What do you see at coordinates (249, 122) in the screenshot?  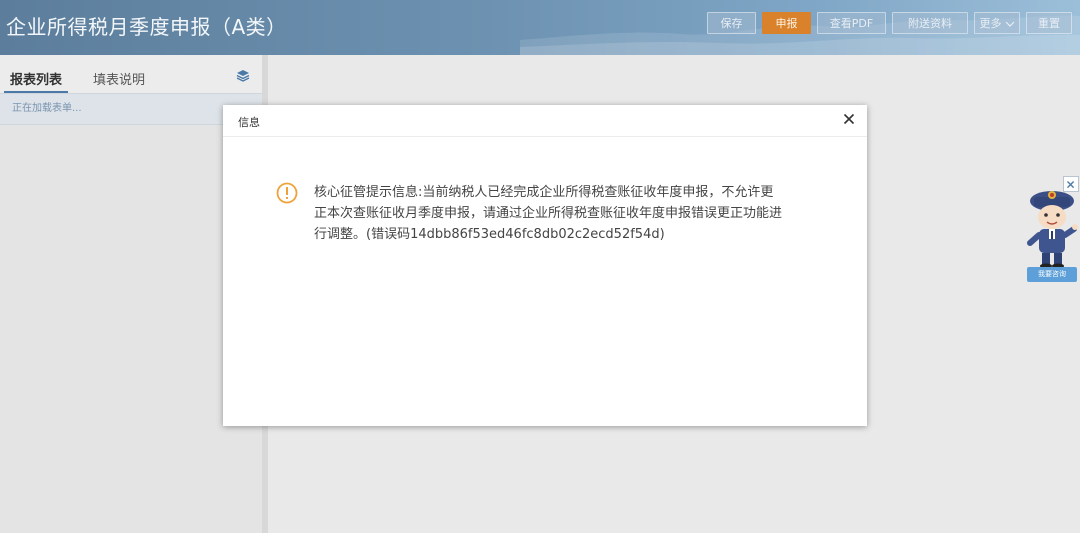 I see `dialog-title: 信息` at bounding box center [249, 122].